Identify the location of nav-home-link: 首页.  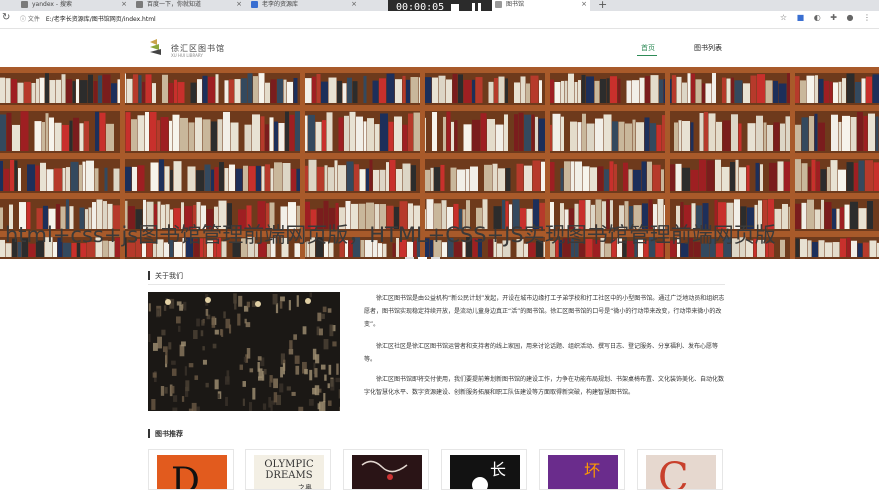
(648, 48).